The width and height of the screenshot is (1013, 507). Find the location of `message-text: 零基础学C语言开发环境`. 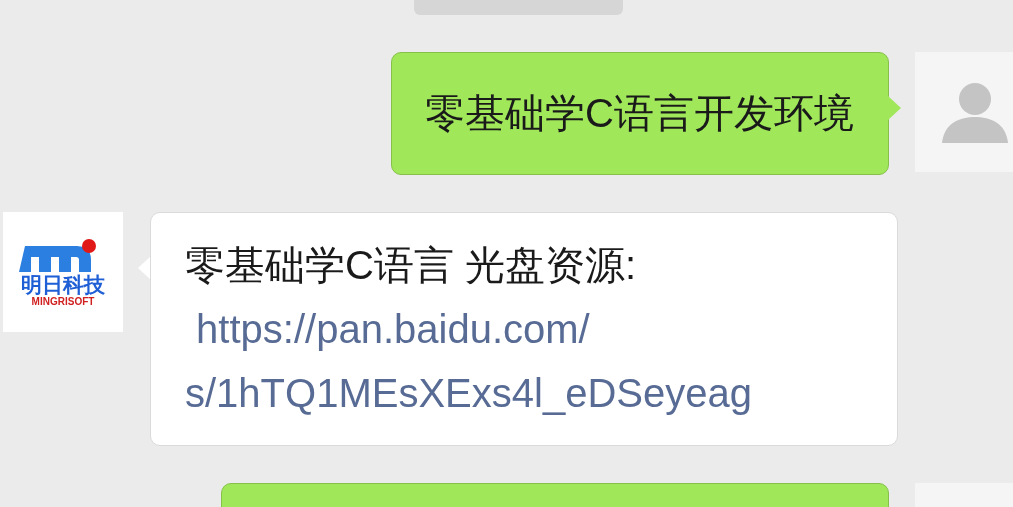

message-text: 零基础学C语言开发环境 is located at coordinates (639, 113).